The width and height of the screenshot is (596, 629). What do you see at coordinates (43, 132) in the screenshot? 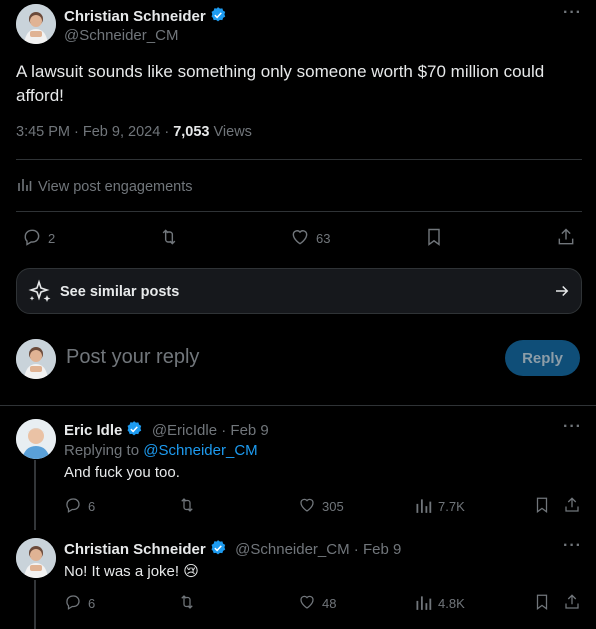
I see `post-time: 3:45 PM` at bounding box center [43, 132].